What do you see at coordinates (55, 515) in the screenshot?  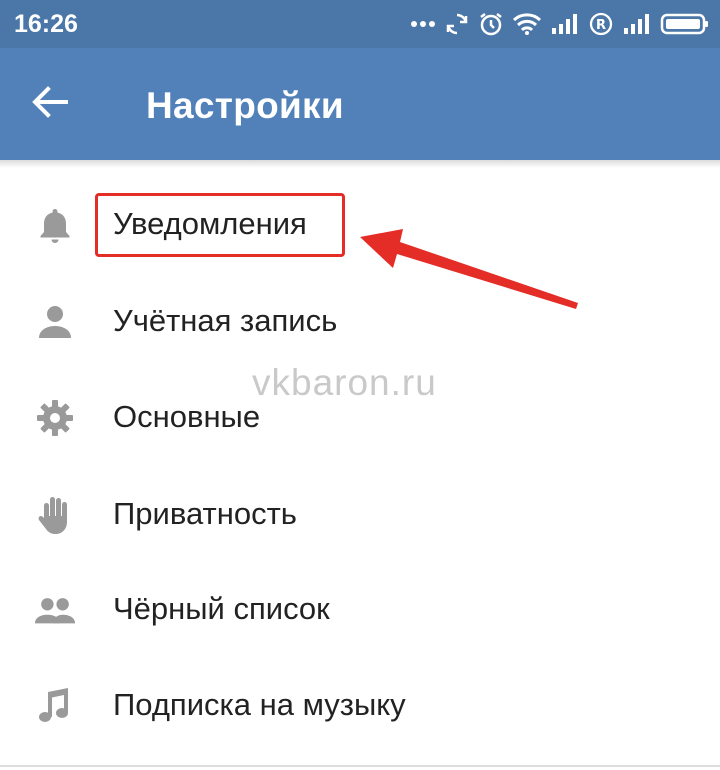 I see `hand-icon` at bounding box center [55, 515].